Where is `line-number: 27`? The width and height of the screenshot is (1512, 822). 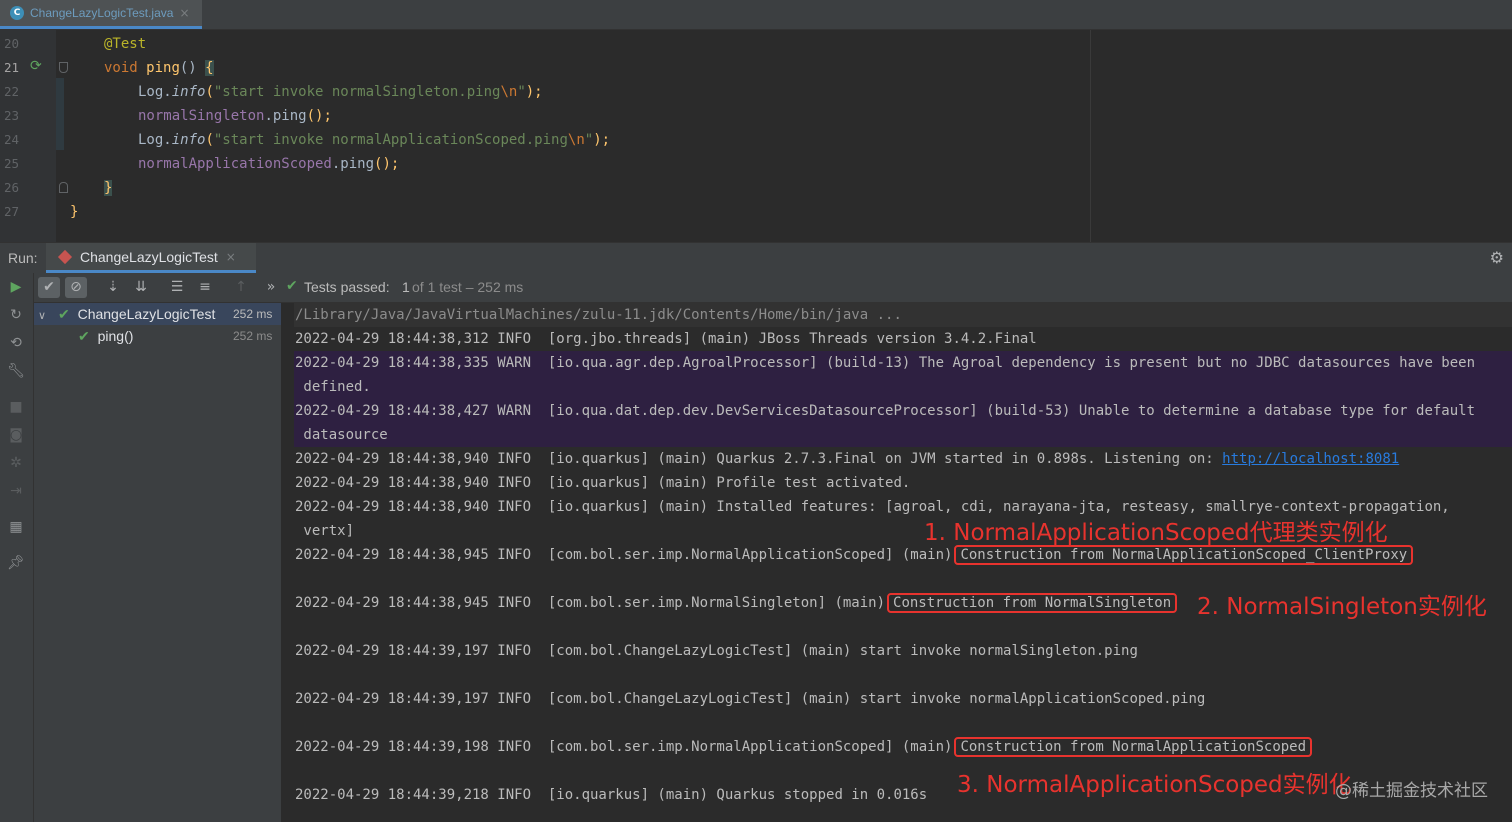
line-number: 27 is located at coordinates (12, 211).